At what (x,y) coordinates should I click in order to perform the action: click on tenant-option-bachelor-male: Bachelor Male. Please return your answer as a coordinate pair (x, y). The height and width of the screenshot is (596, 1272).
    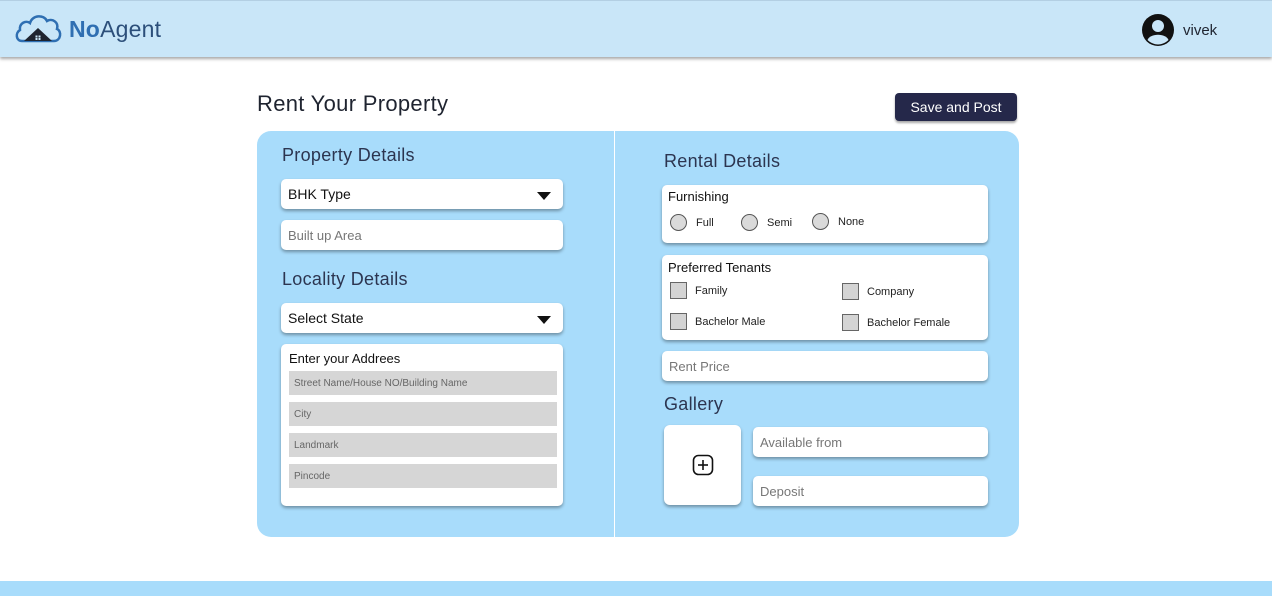
    Looking at the image, I should click on (717, 321).